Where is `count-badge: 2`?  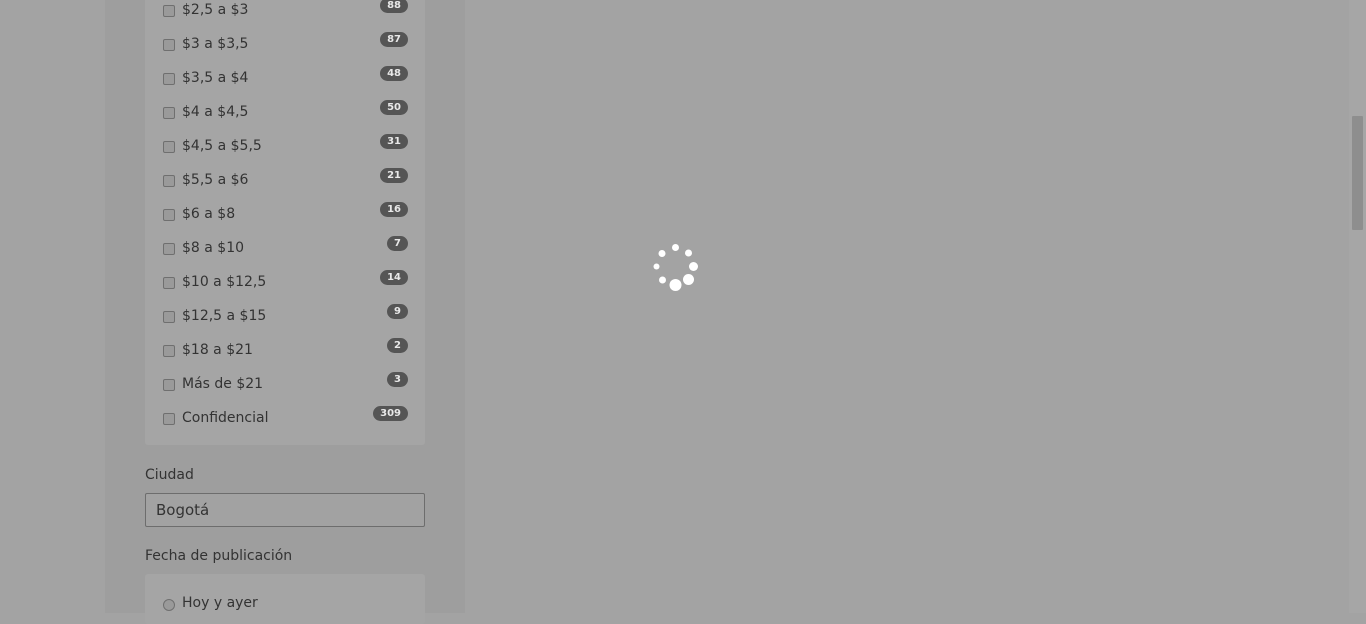 count-badge: 2 is located at coordinates (397, 345).